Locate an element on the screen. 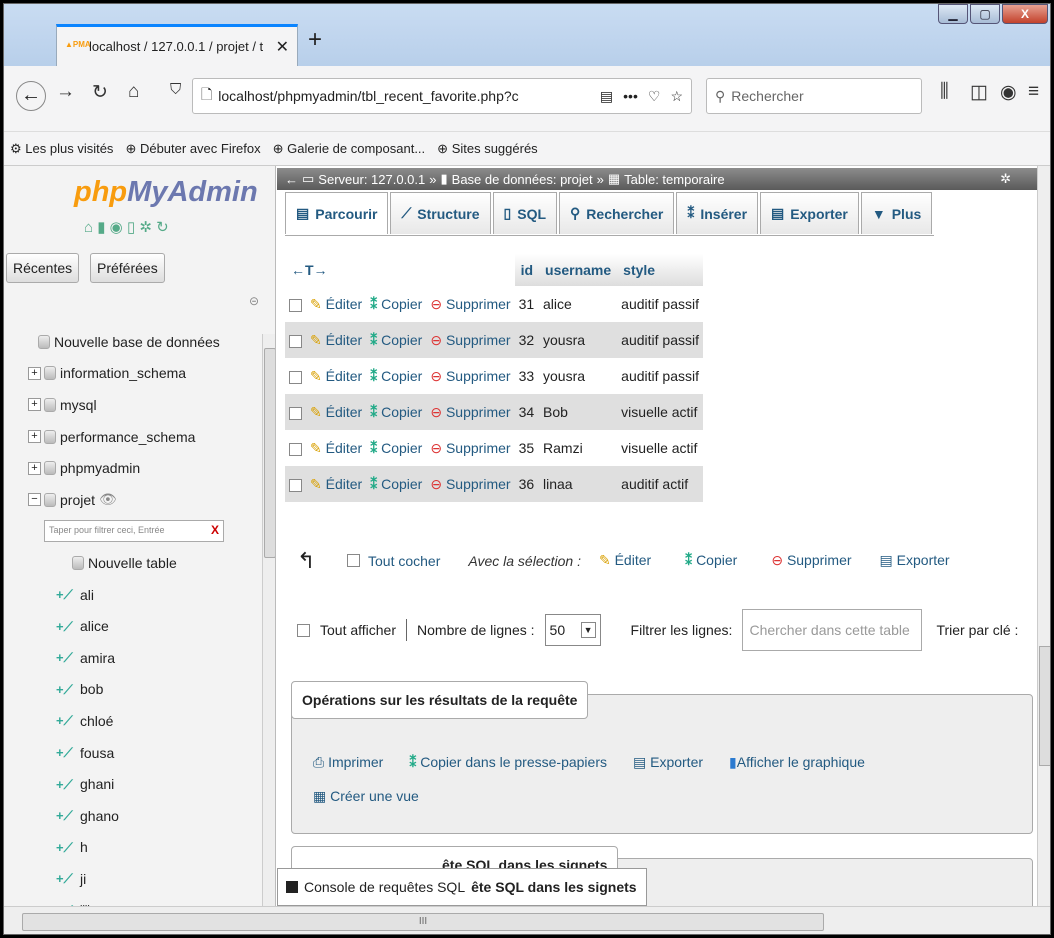  copy-clipboard-link: ⁑ Copier dans le presse-papiers is located at coordinates (508, 762).